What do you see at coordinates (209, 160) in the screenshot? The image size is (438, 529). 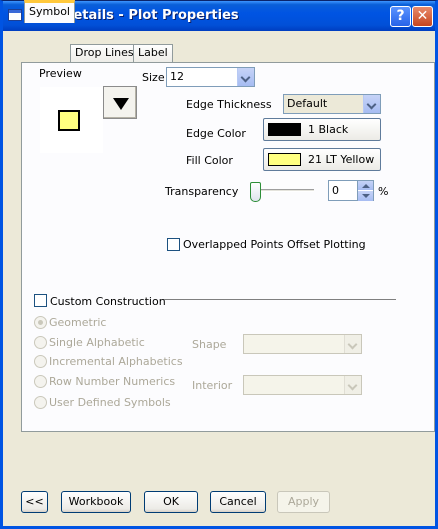 I see `fill-color-label: Fill Color` at bounding box center [209, 160].